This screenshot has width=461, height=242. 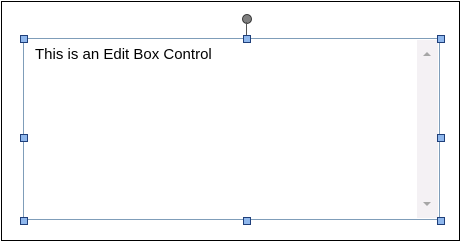 I want to click on resize-handle-bottom-right, so click(x=441, y=221).